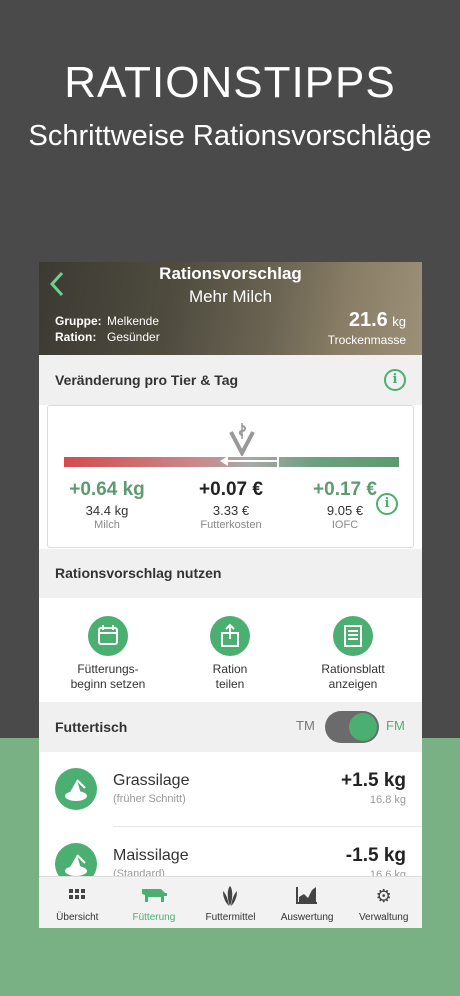  Describe the element at coordinates (230, 669) in the screenshot. I see `action-label-line1: Ration` at that location.